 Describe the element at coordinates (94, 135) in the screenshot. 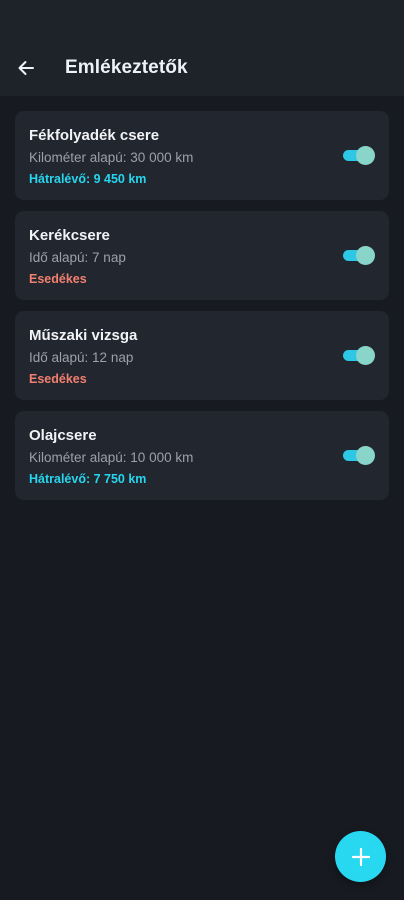

I see `reminder-title: Fékfolyadék csere` at that location.